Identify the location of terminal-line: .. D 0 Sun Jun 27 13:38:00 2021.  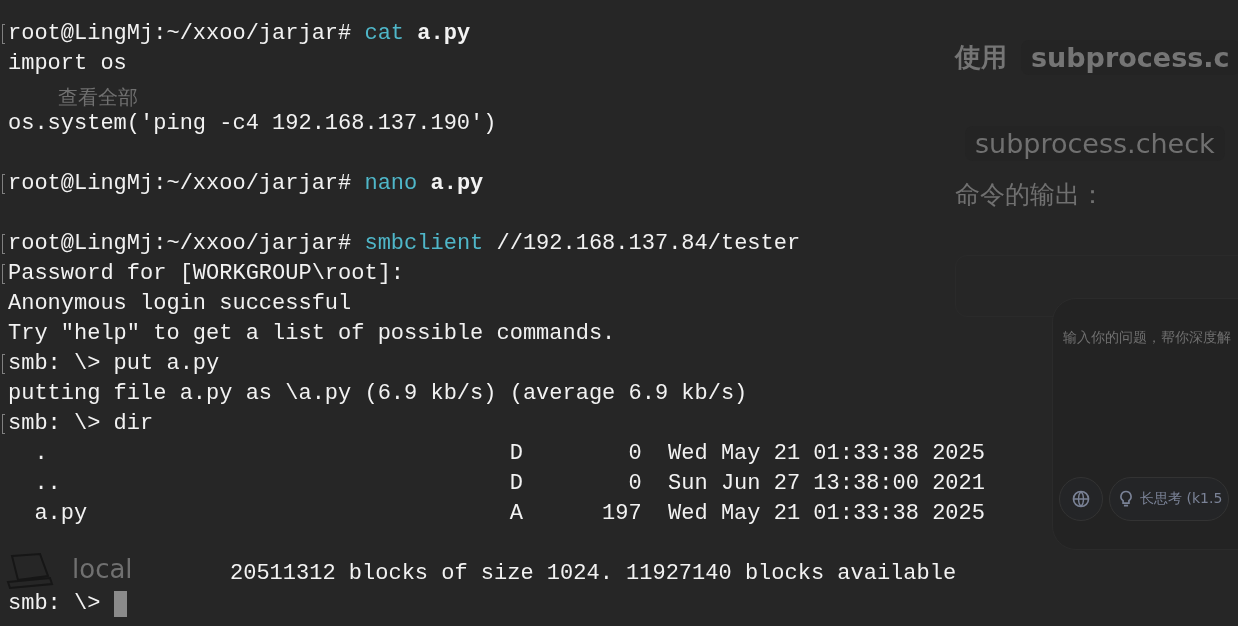
(509, 484).